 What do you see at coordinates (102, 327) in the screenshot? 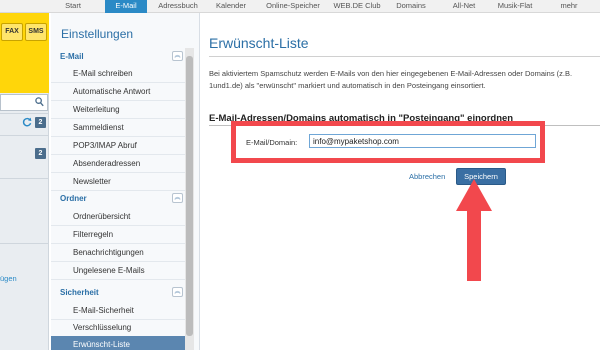
I see `sidebar-item-label: Verschlüsselung` at bounding box center [102, 327].